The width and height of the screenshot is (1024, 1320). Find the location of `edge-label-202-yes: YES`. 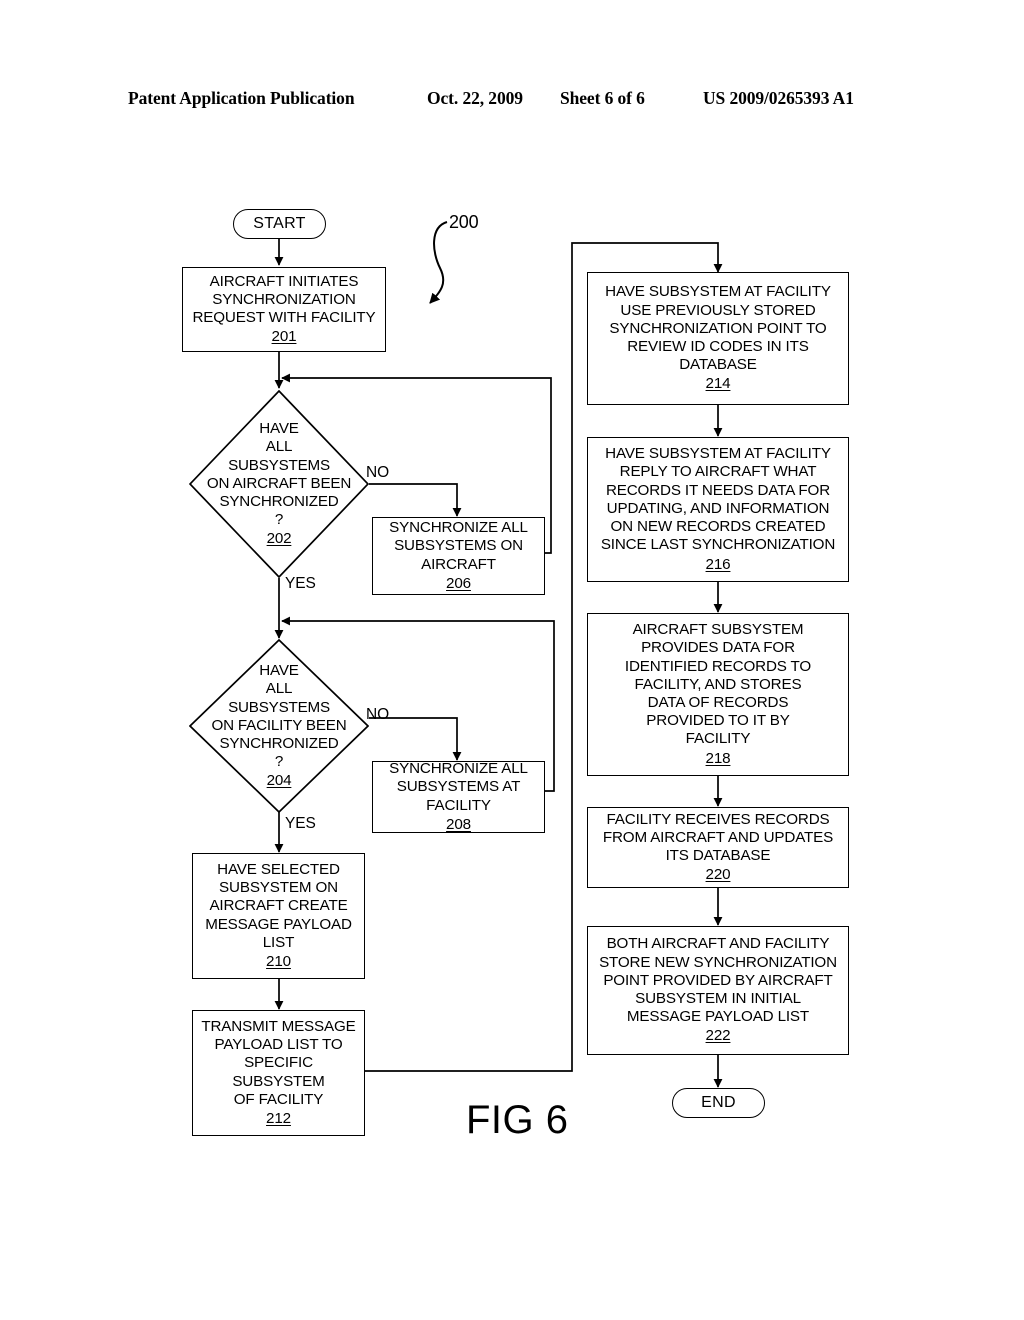

edge-label-202-yes: YES is located at coordinates (300, 583).